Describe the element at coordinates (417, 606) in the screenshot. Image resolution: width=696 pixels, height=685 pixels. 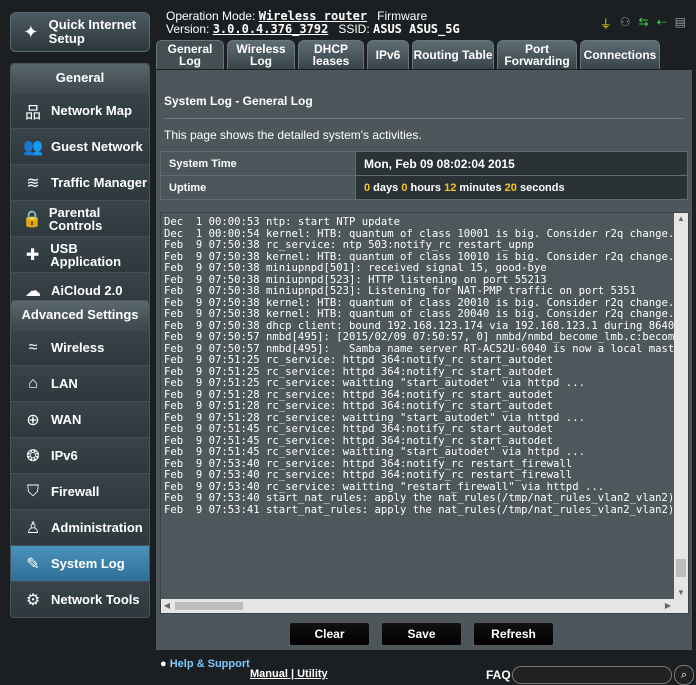
I see `horizontal-scrollbar: ◀ ▶` at that location.